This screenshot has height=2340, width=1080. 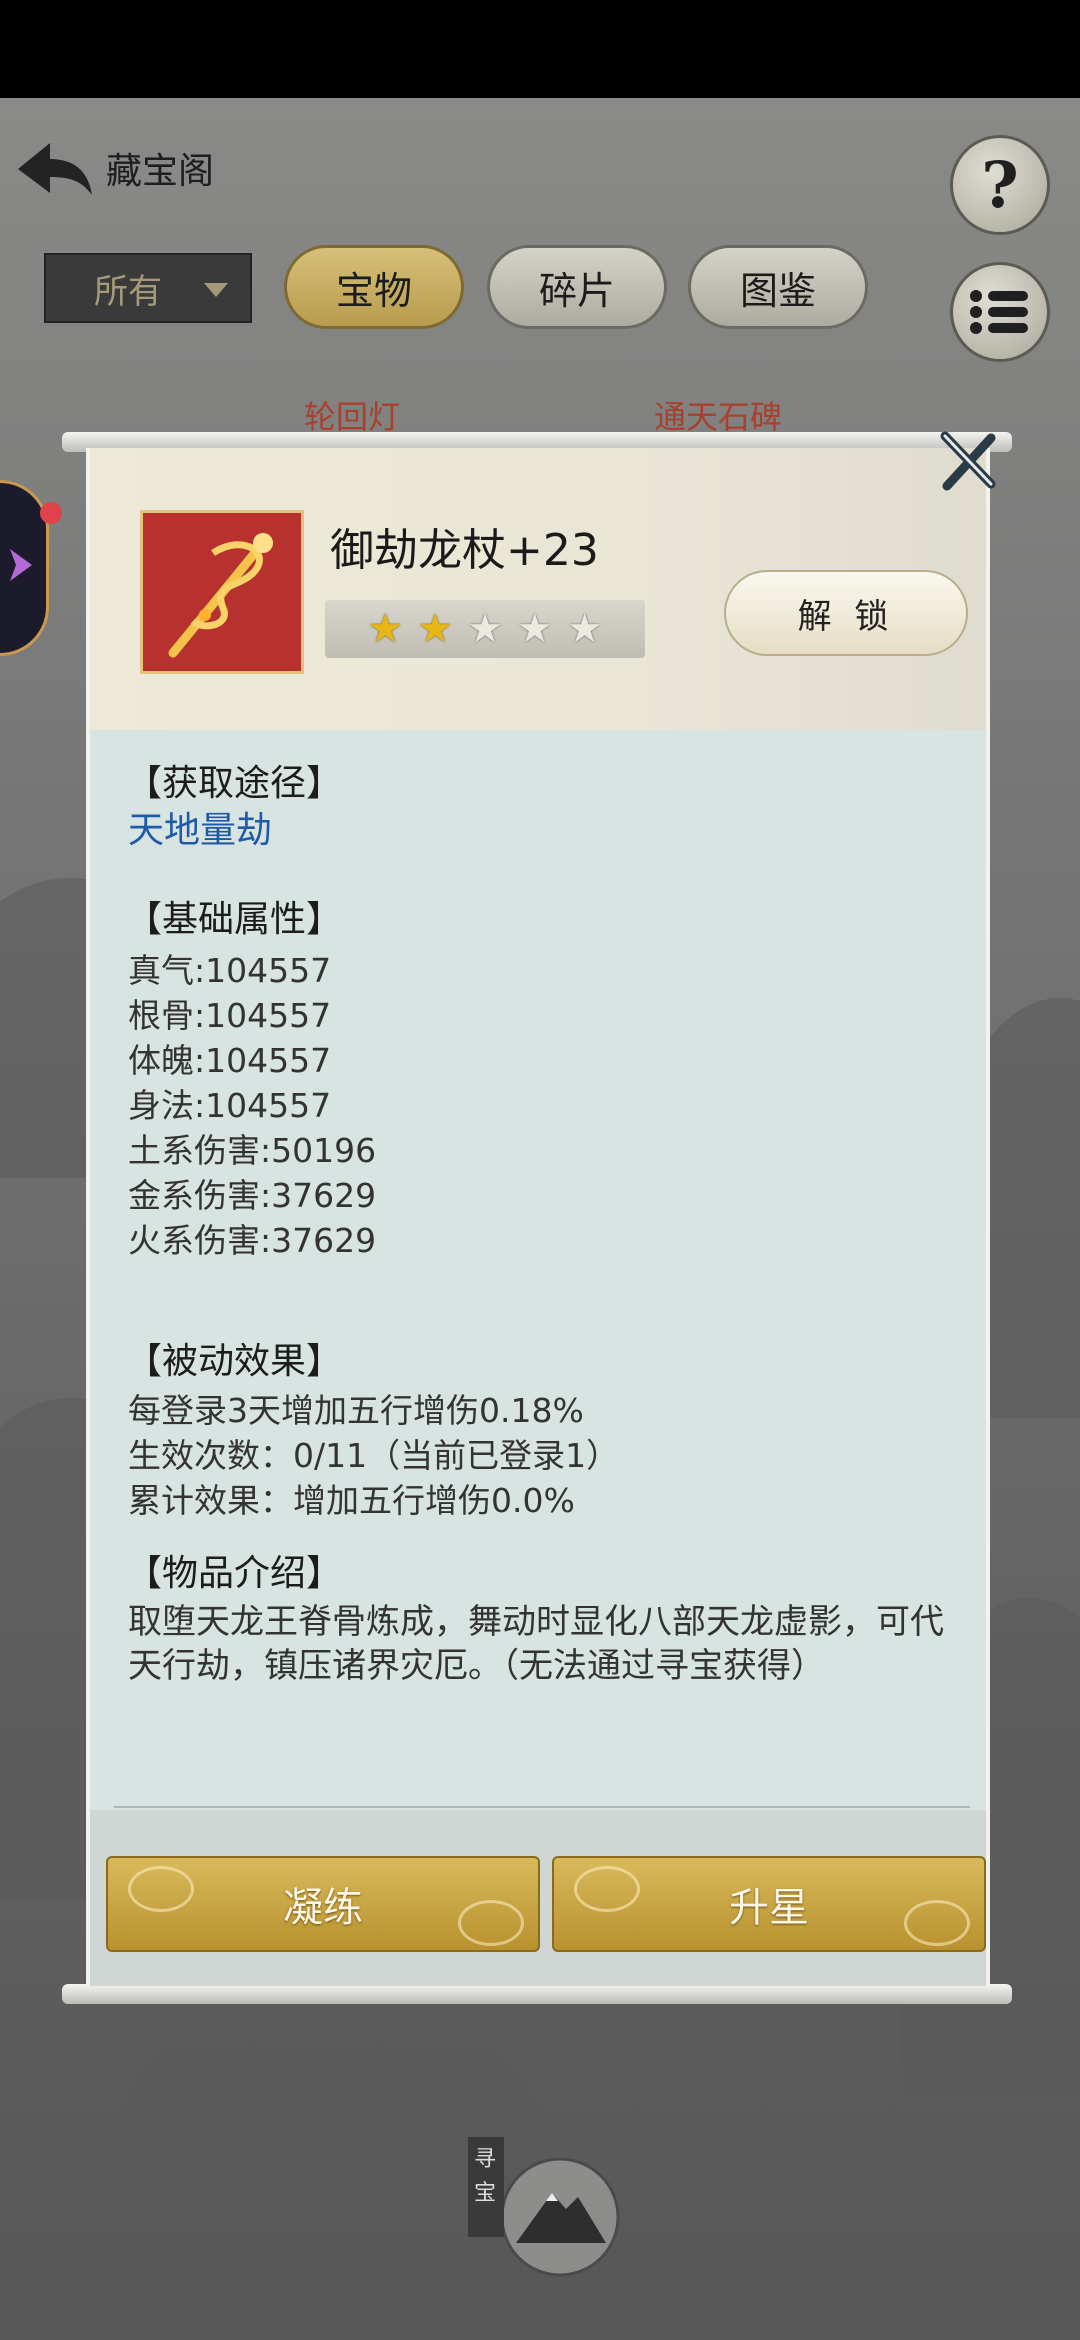 What do you see at coordinates (160, 171) in the screenshot?
I see `page-title: 藏宝阁` at bounding box center [160, 171].